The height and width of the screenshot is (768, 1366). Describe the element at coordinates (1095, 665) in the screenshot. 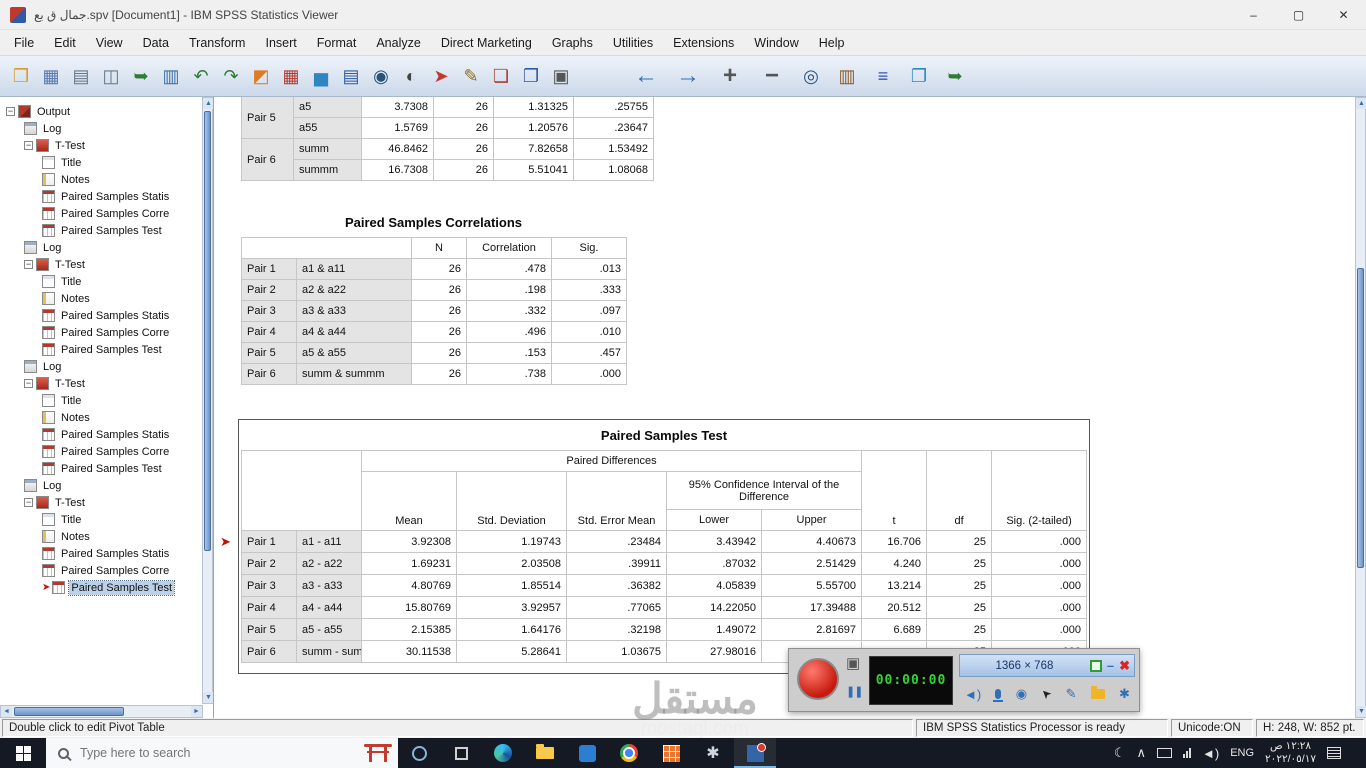

I see `stop-button` at that location.